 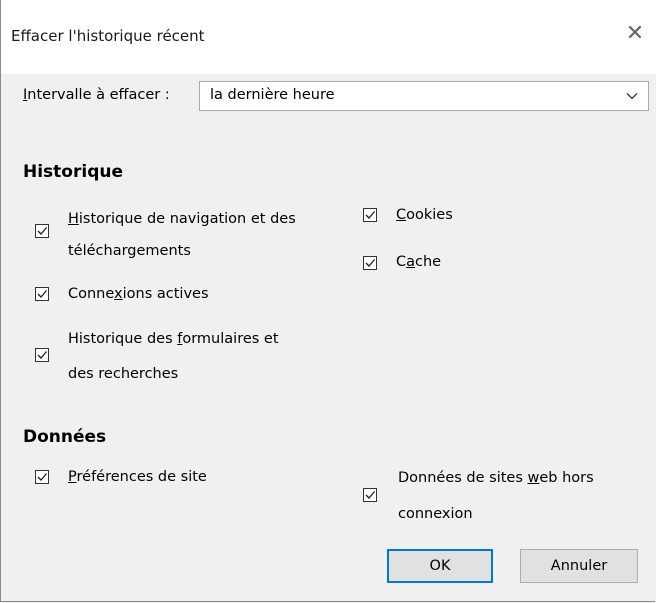 I want to click on ok-button: OK, so click(x=440, y=566).